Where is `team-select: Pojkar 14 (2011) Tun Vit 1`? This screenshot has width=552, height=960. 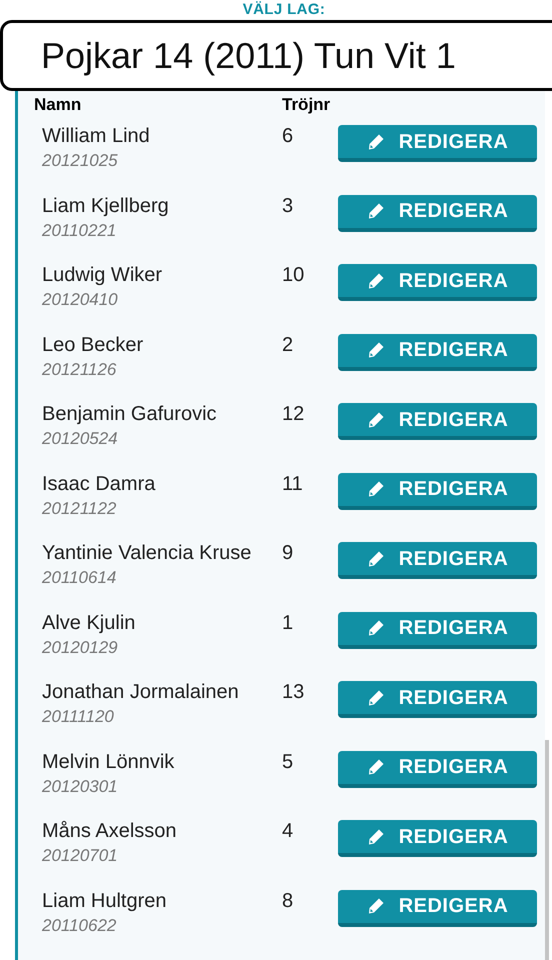
team-select: Pojkar 14 (2011) Tun Vit 1 is located at coordinates (276, 55).